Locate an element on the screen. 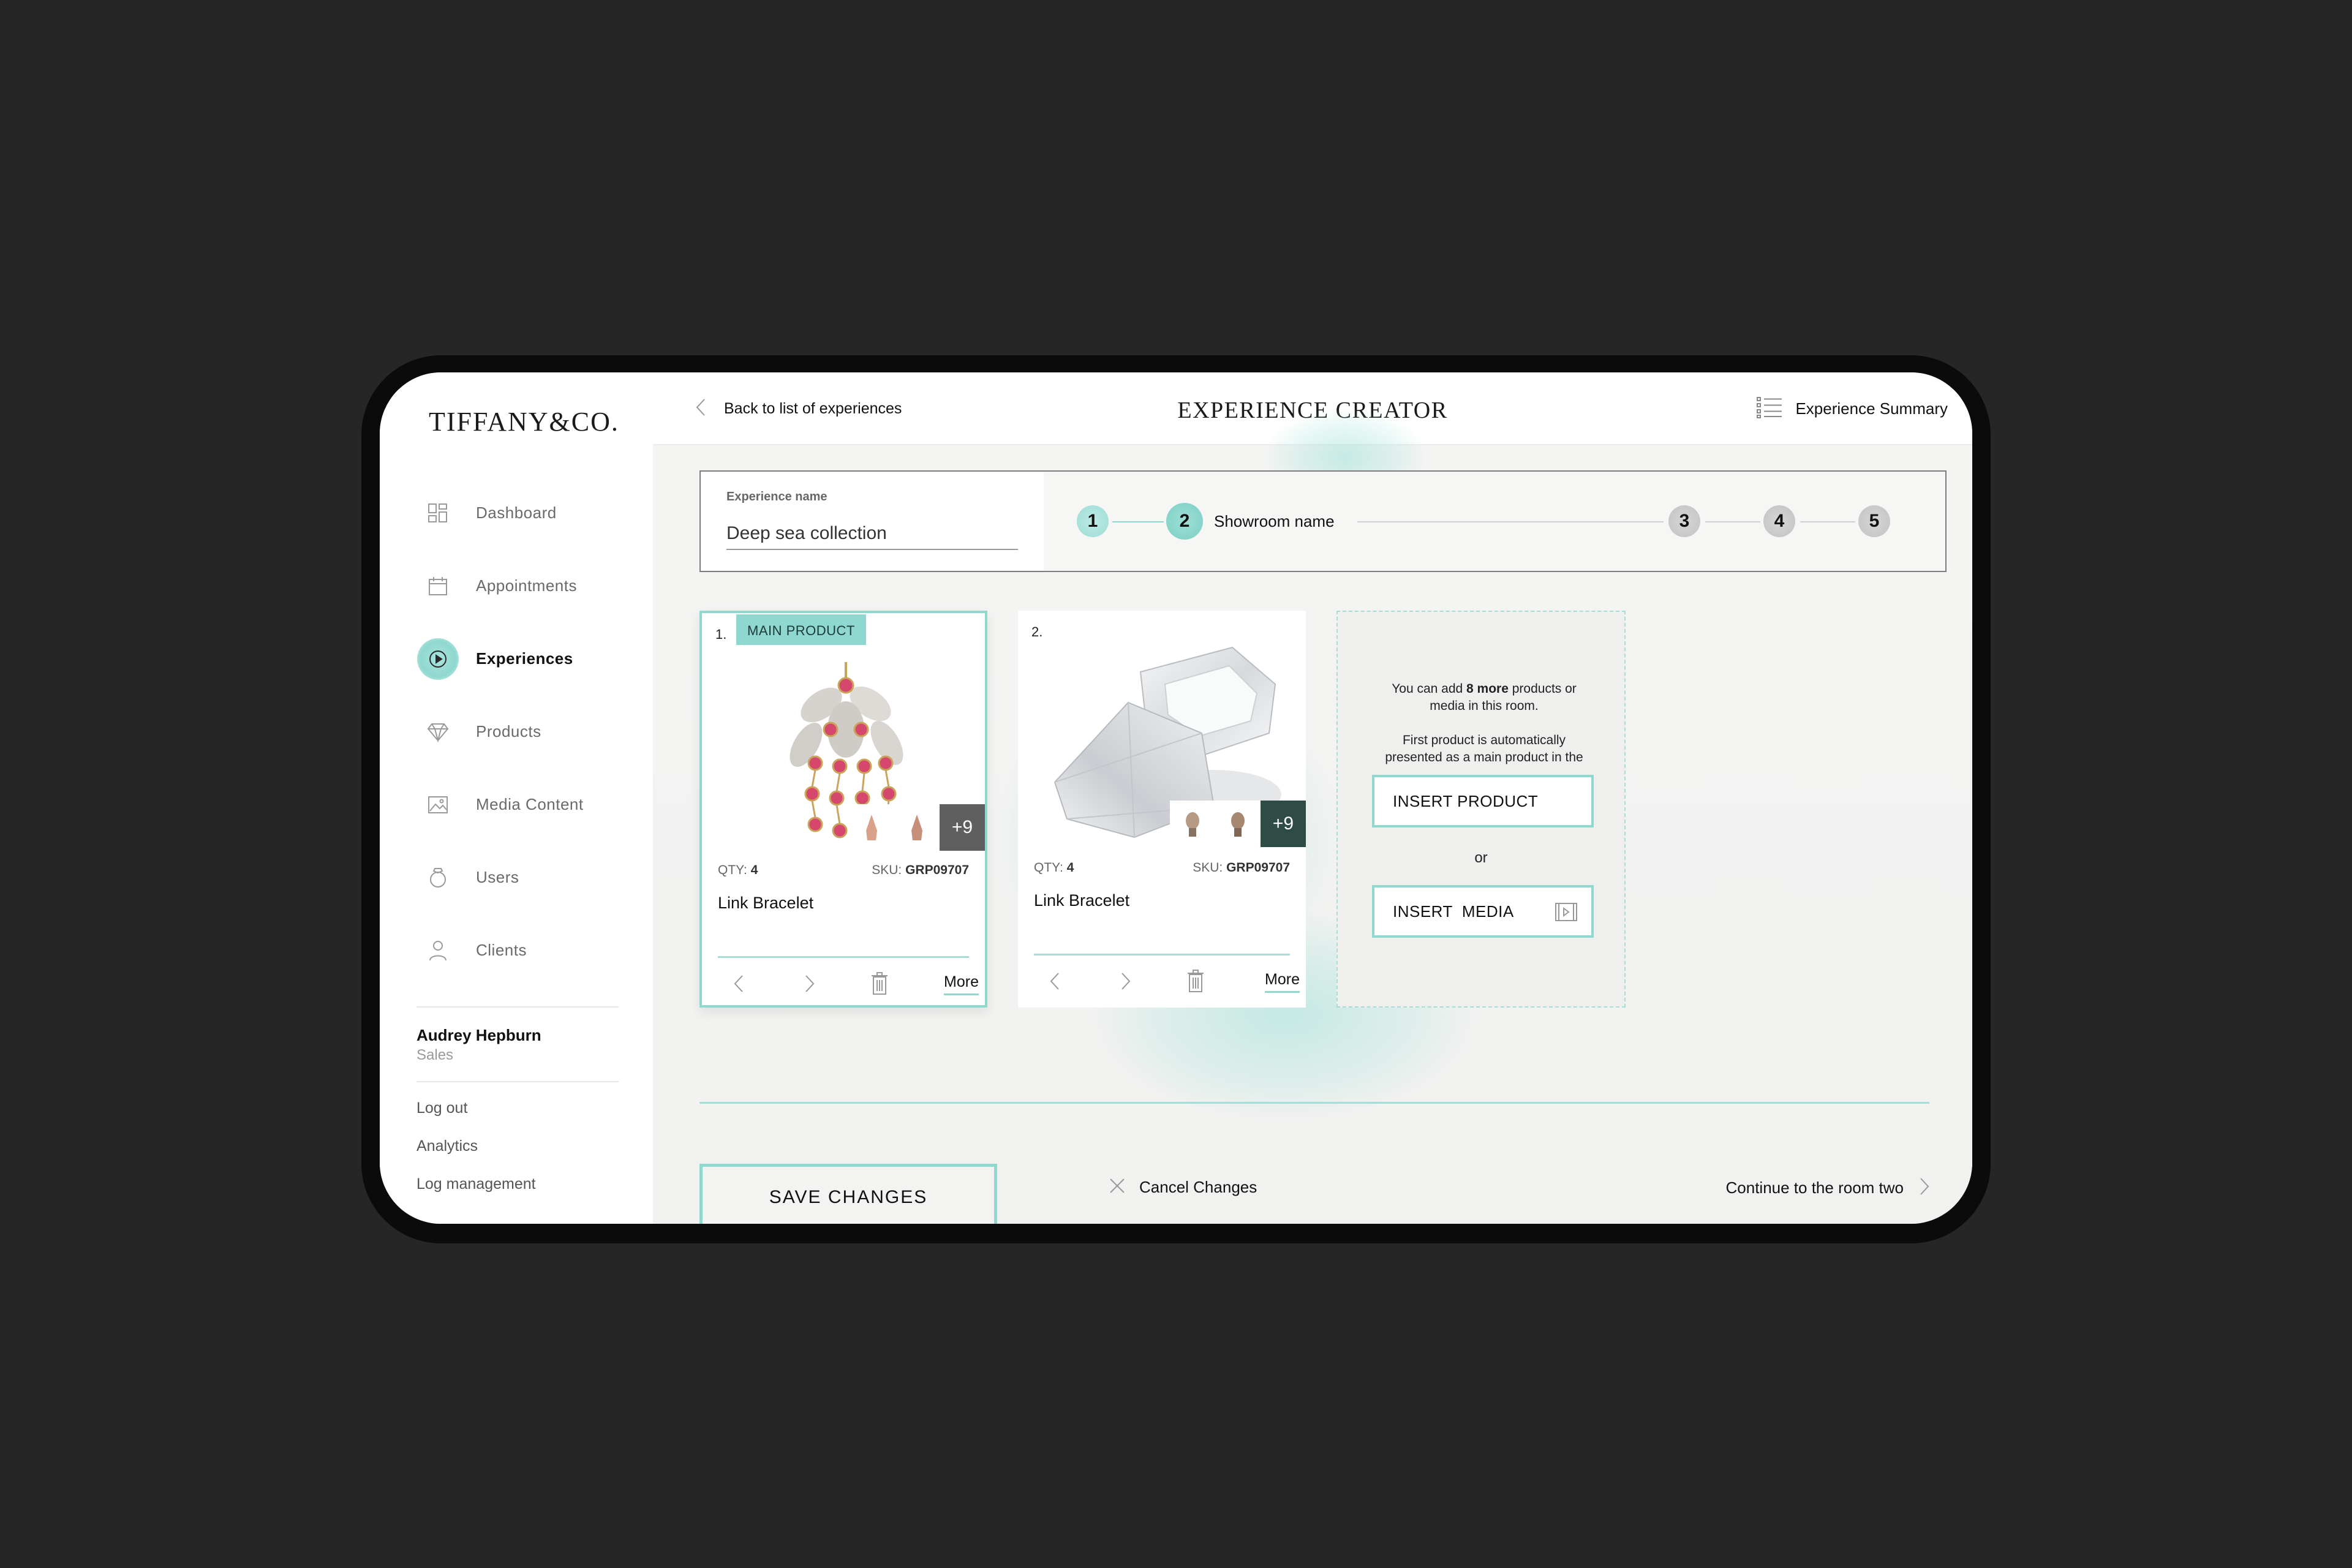  experience-summary-link: Experience Summary is located at coordinates (1852, 409).